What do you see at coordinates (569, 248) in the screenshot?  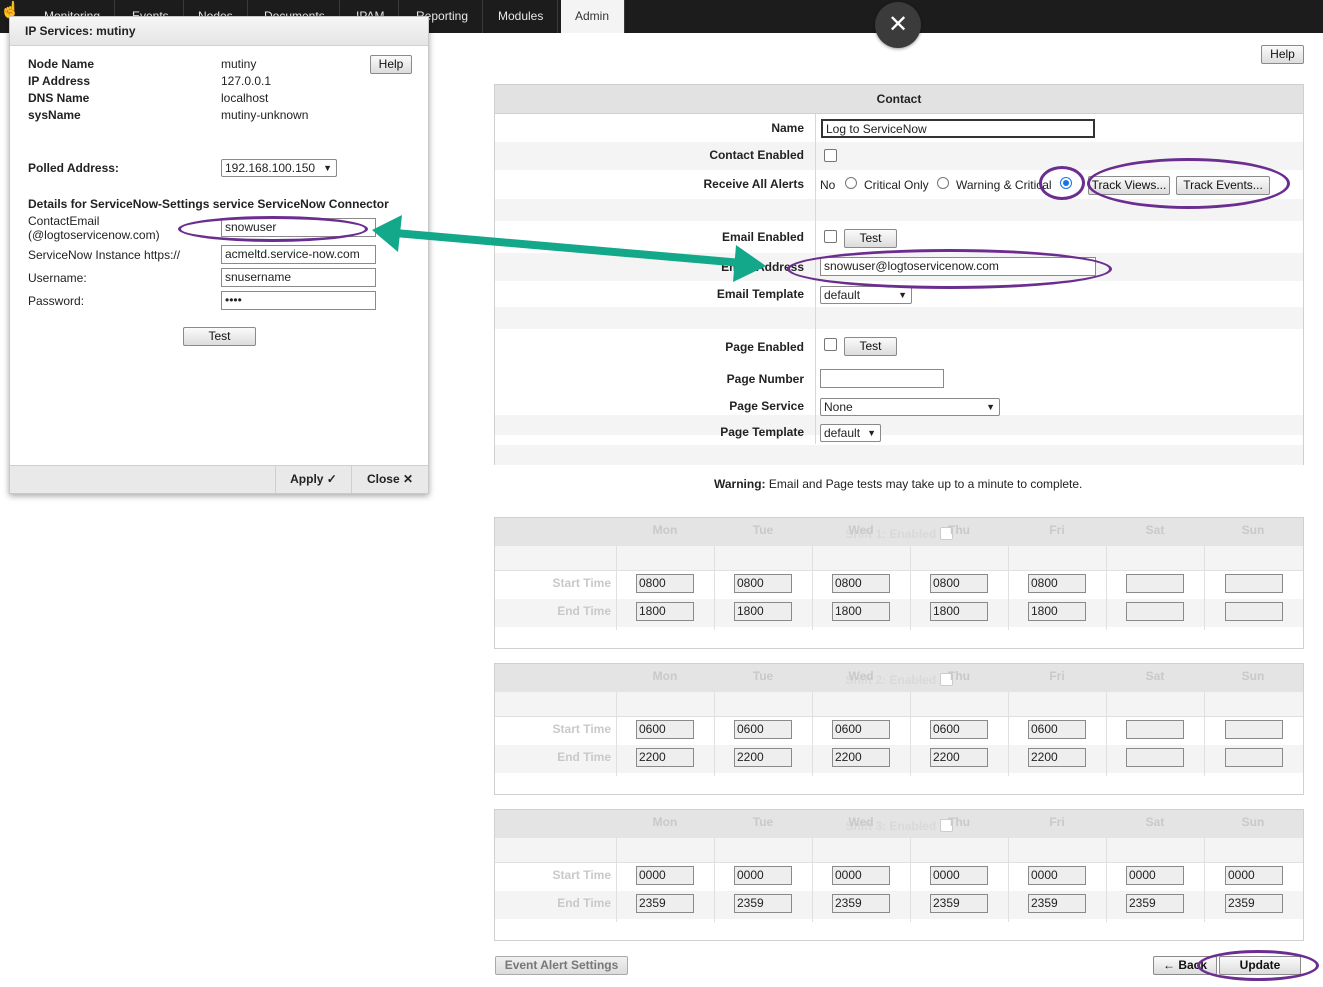 I see `double-arrow-icon` at bounding box center [569, 248].